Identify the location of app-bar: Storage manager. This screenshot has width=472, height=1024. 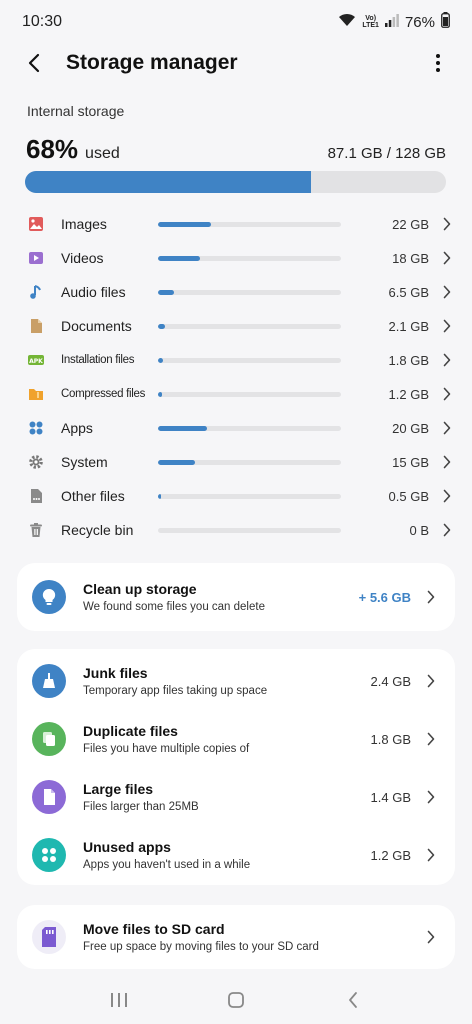
(236, 63).